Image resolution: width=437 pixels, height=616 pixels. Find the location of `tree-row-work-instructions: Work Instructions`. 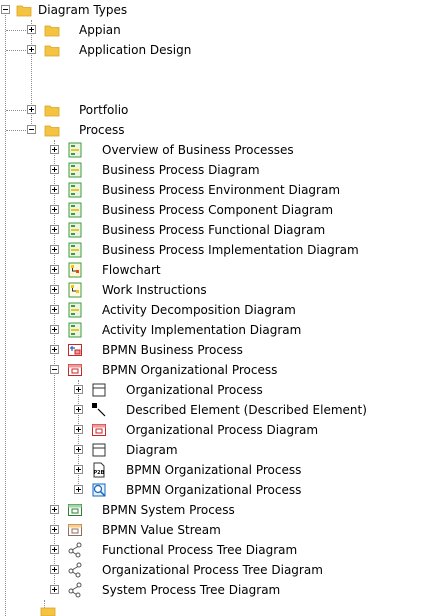

tree-row-work-instructions: Work Instructions is located at coordinates (218, 290).